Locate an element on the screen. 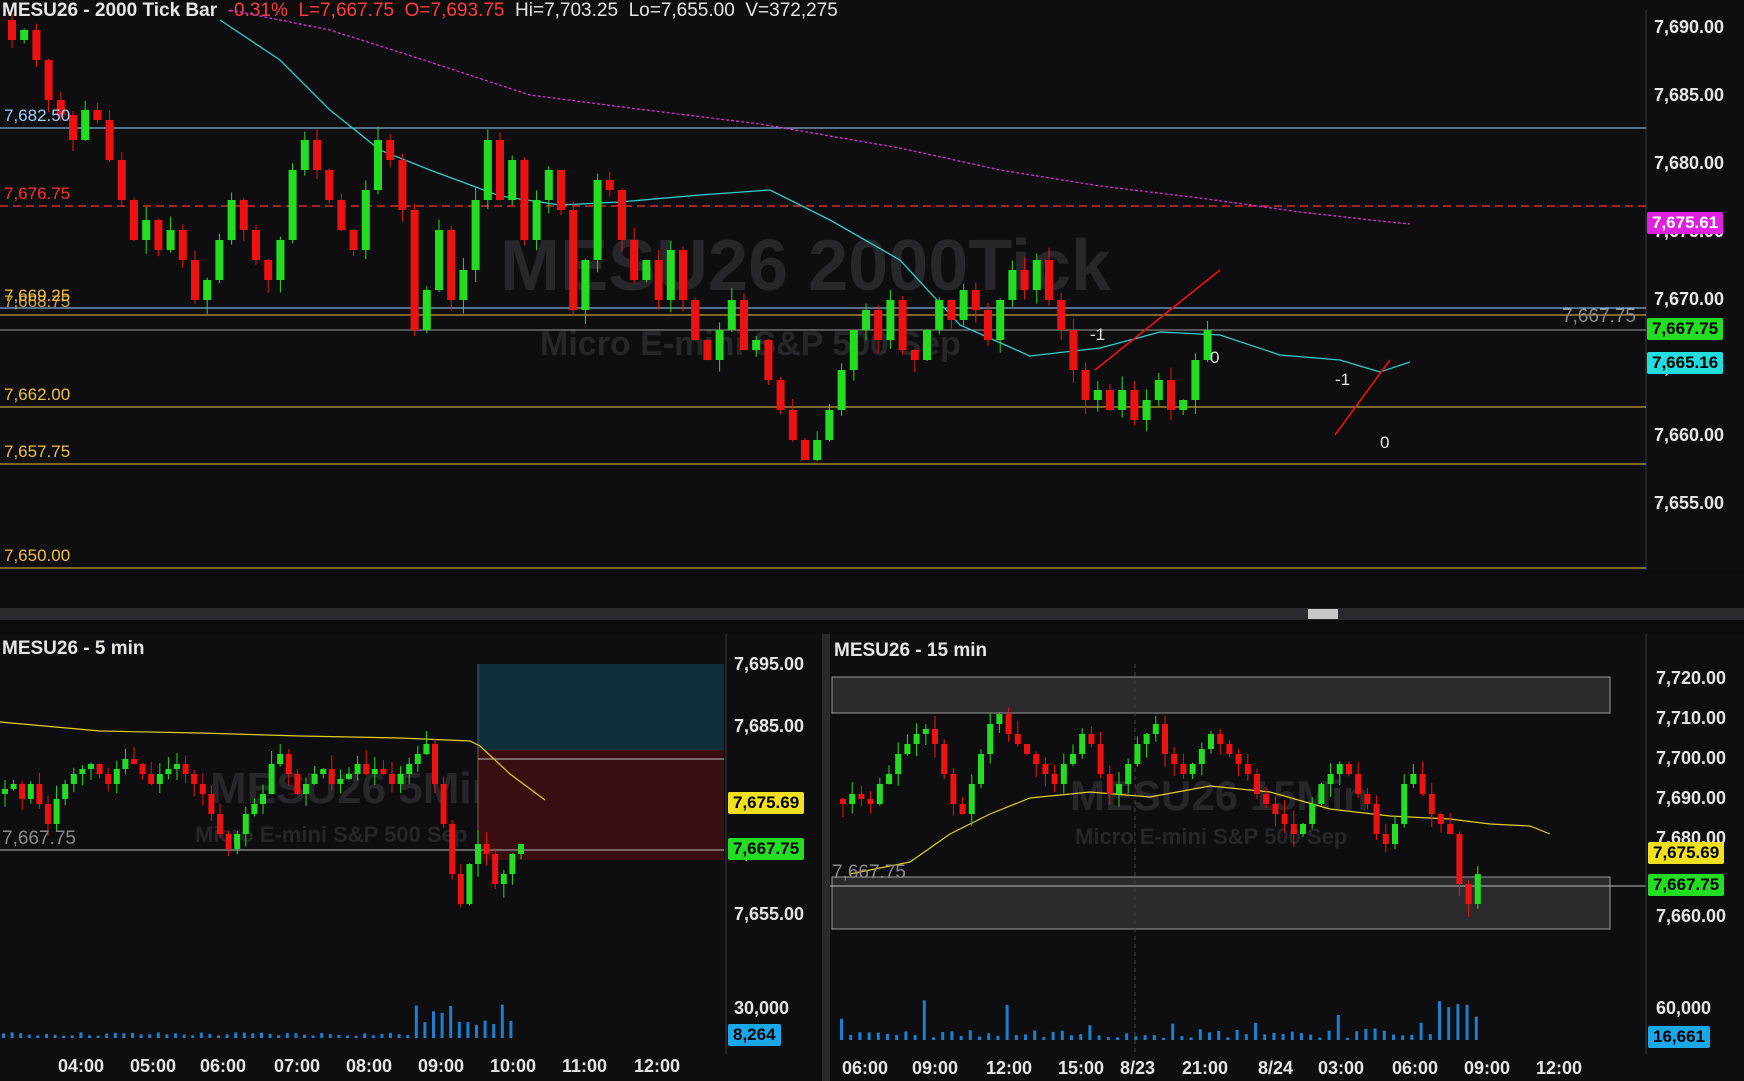 Image resolution: width=1744 pixels, height=1081 pixels. swing-label-1: 0 is located at coordinates (1214, 357).